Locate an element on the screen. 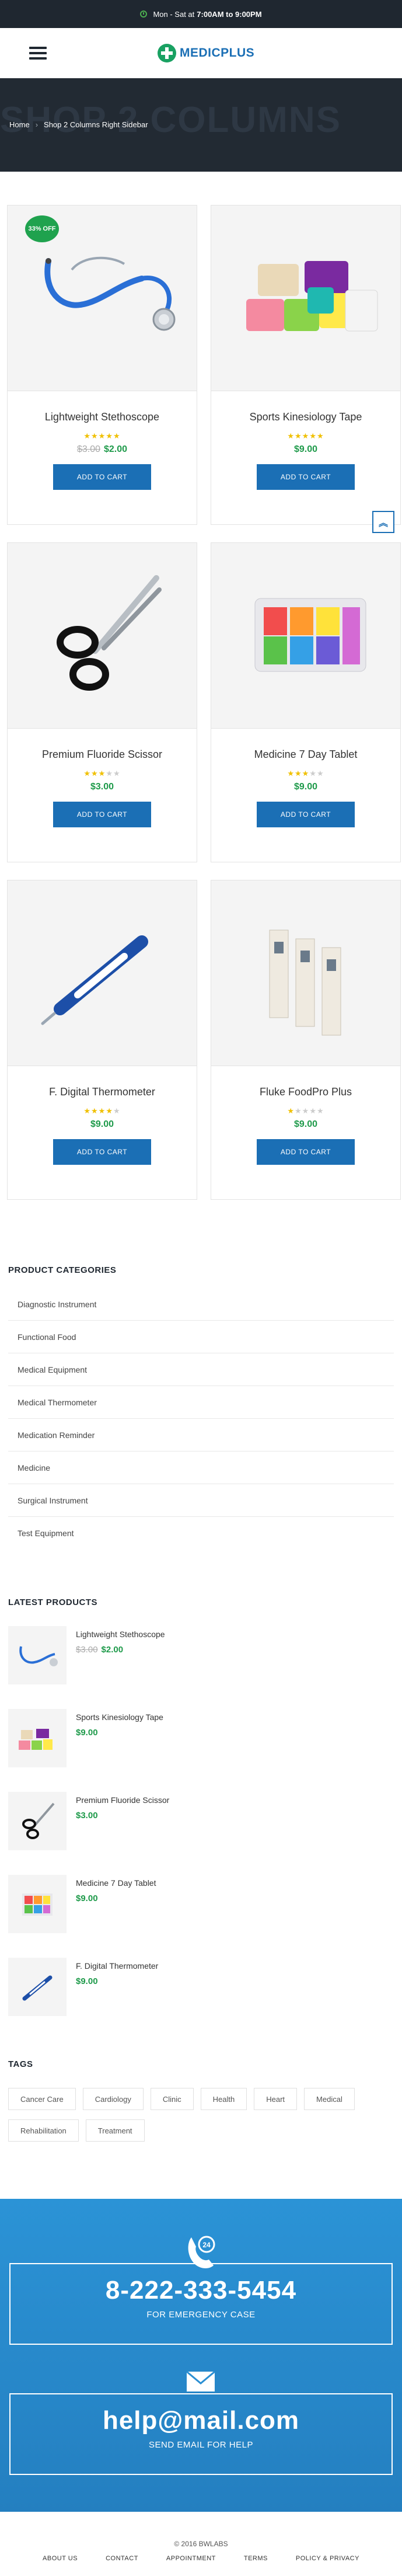 The width and height of the screenshot is (402, 2576). breadcrumb-current: Shop 2 Columns Right Sidebar is located at coordinates (96, 124).